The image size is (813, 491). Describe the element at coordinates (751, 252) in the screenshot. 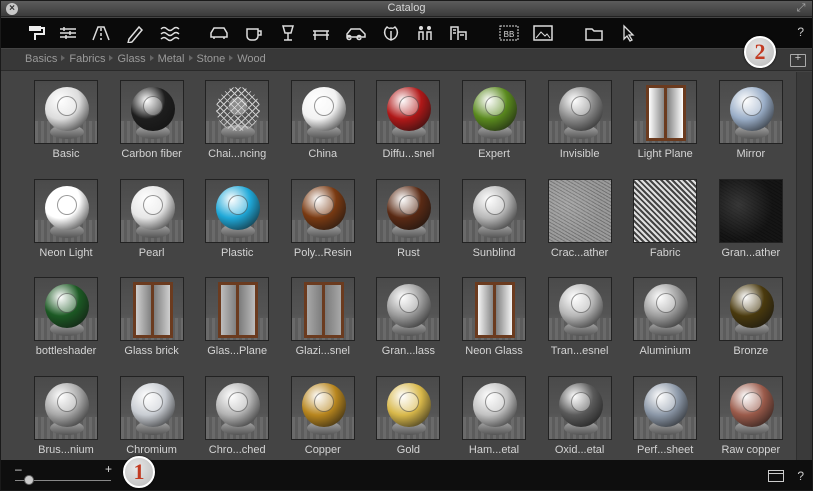

I see `material-label: Gran...ather` at that location.